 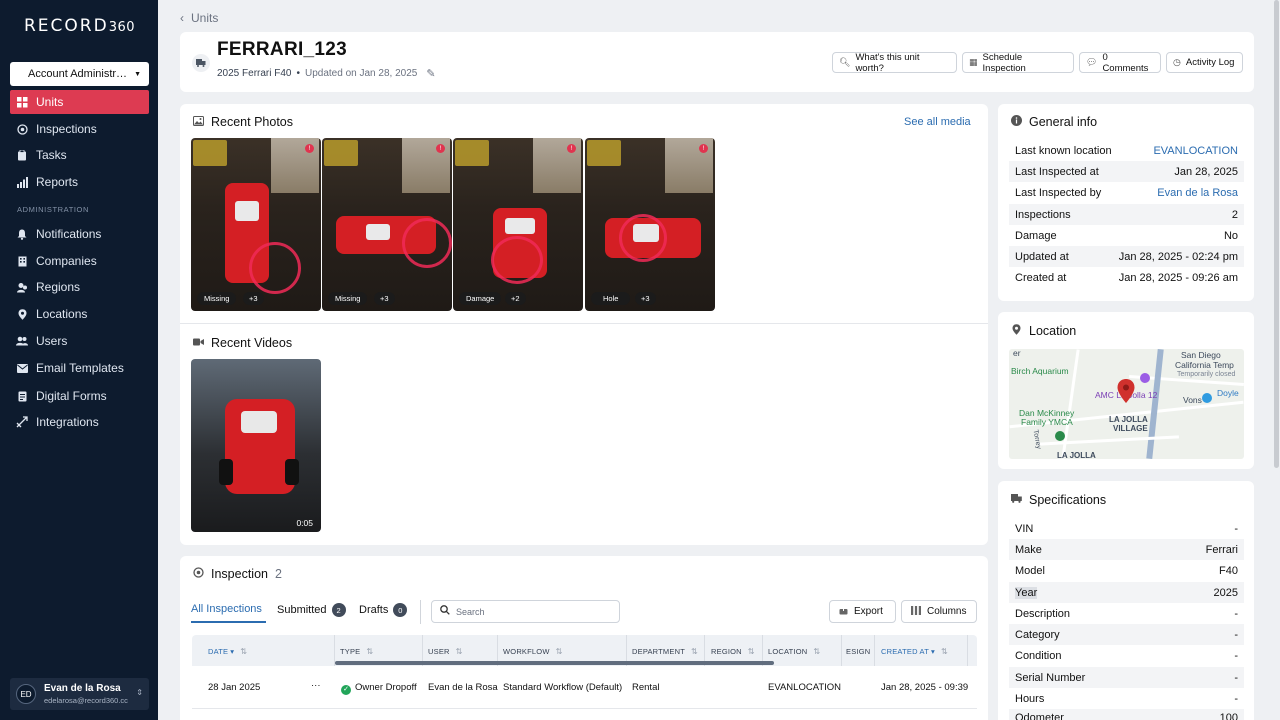 I want to click on tab-submitted: Submitted 2, so click(x=311, y=610).